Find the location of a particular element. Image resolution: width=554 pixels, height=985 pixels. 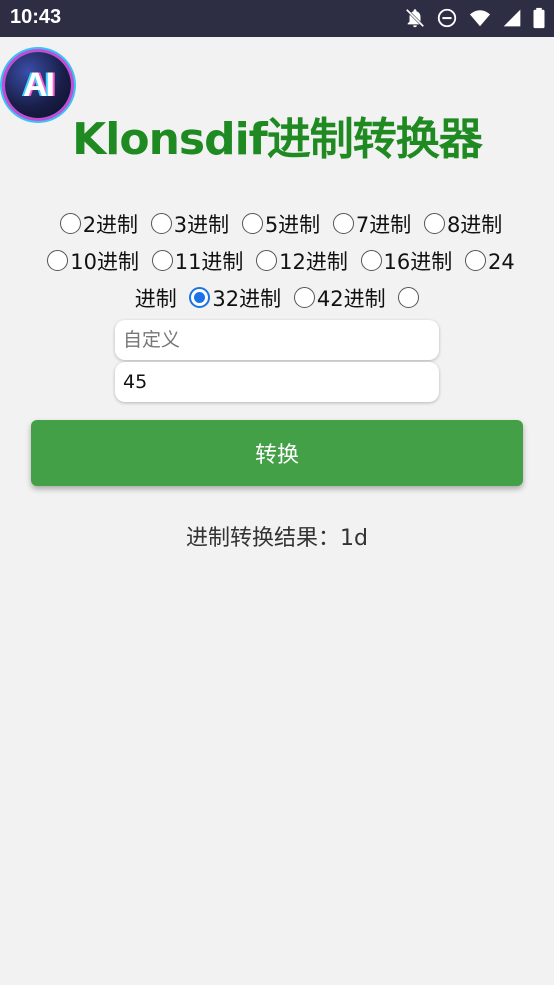

radio-option-2: 2进制 is located at coordinates (96, 225).